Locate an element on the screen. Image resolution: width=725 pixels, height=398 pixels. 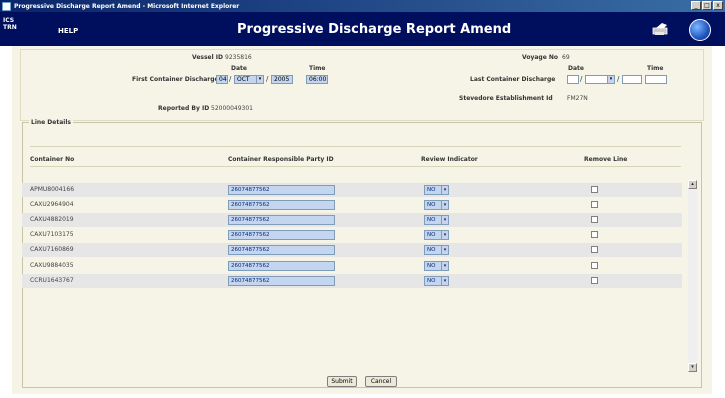
last-time-input is located at coordinates (656, 79).